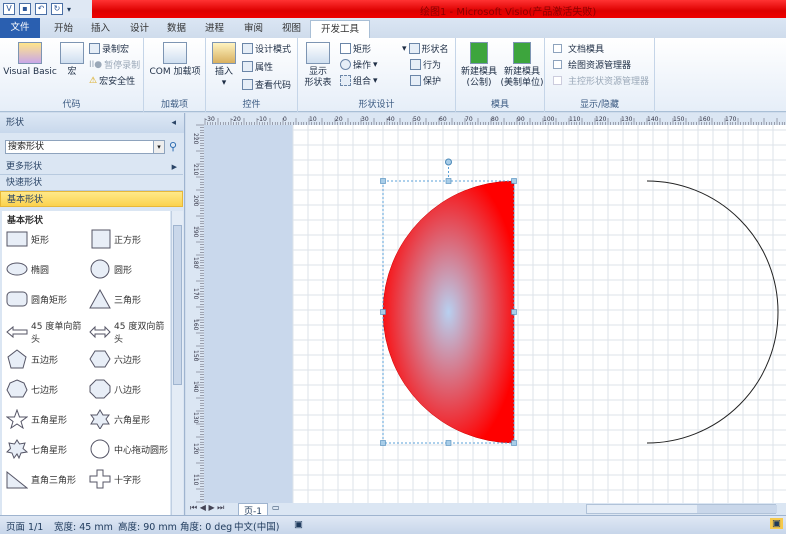 Image resolution: width=786 pixels, height=534 pixels. Describe the element at coordinates (24, 526) in the screenshot. I see `status-page: 页面 1/1` at that location.